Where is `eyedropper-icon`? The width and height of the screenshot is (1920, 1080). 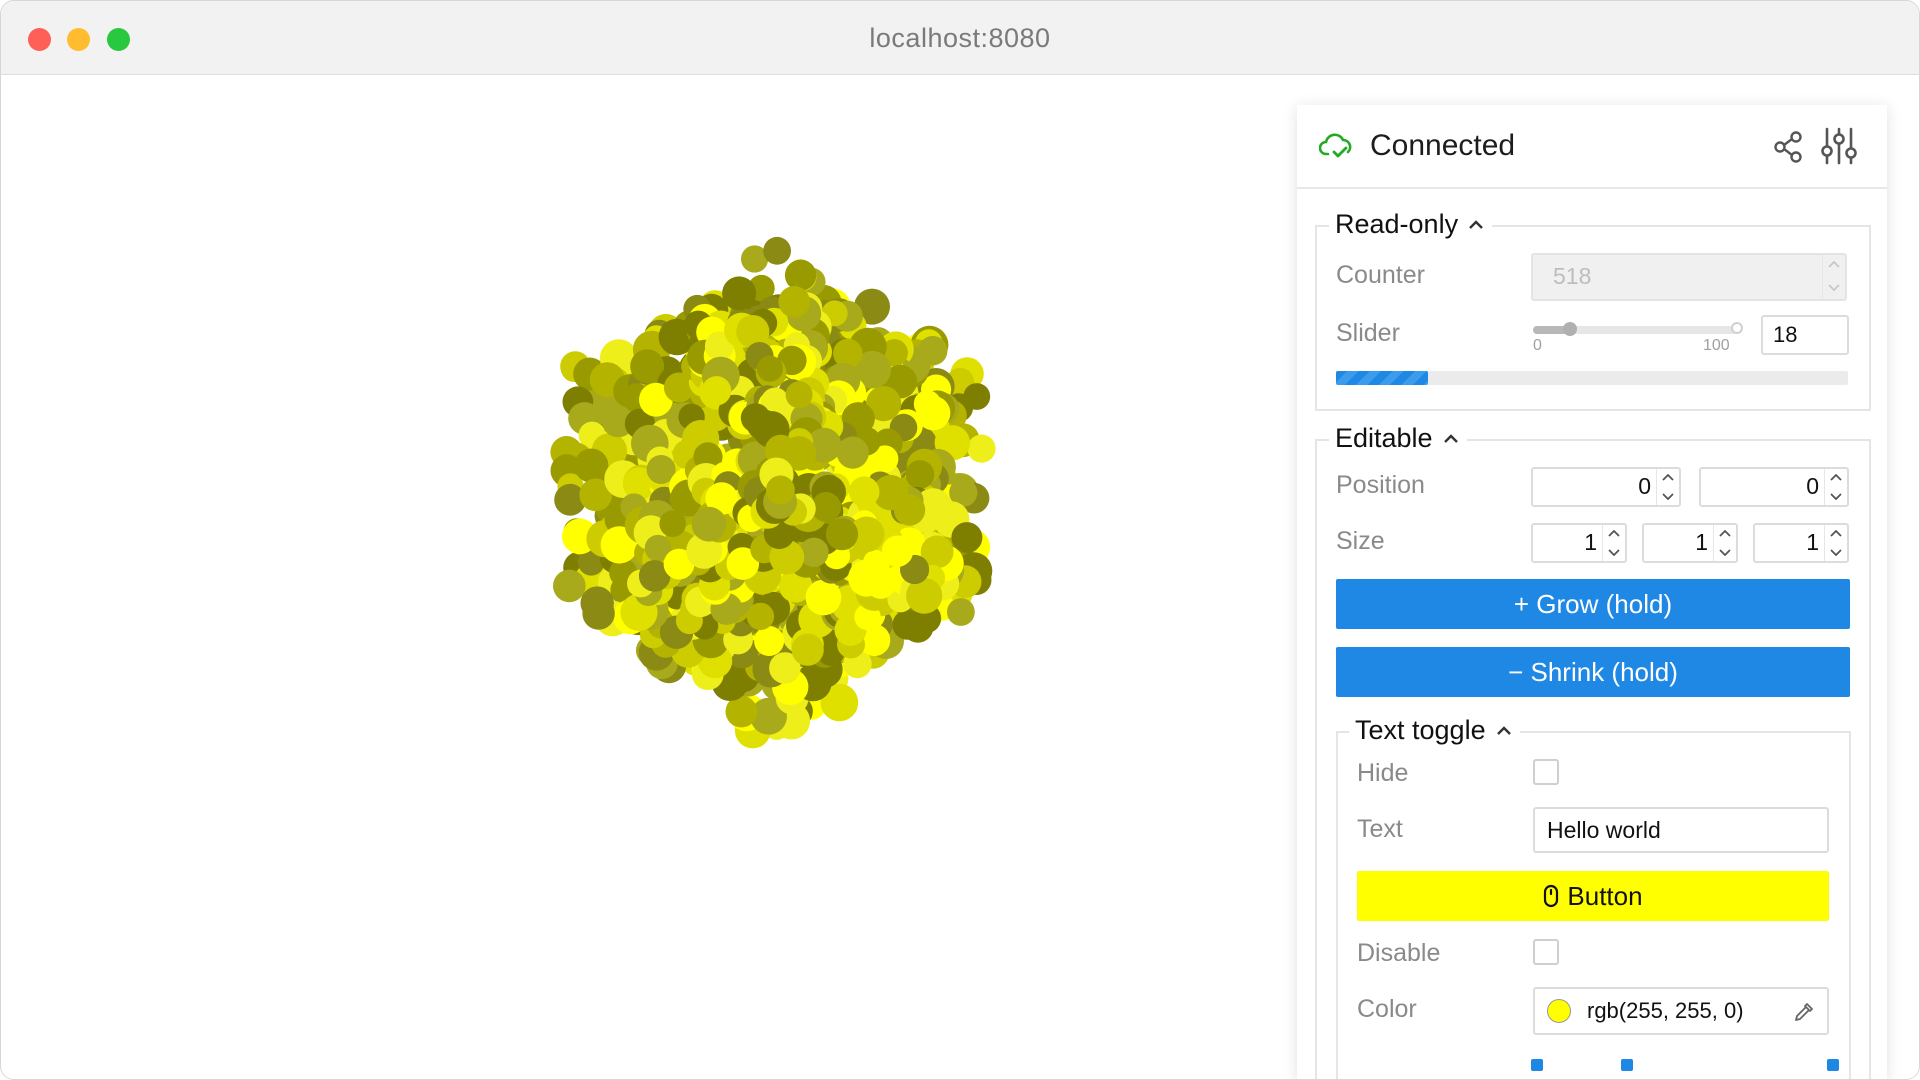
eyedropper-icon is located at coordinates (1804, 1012).